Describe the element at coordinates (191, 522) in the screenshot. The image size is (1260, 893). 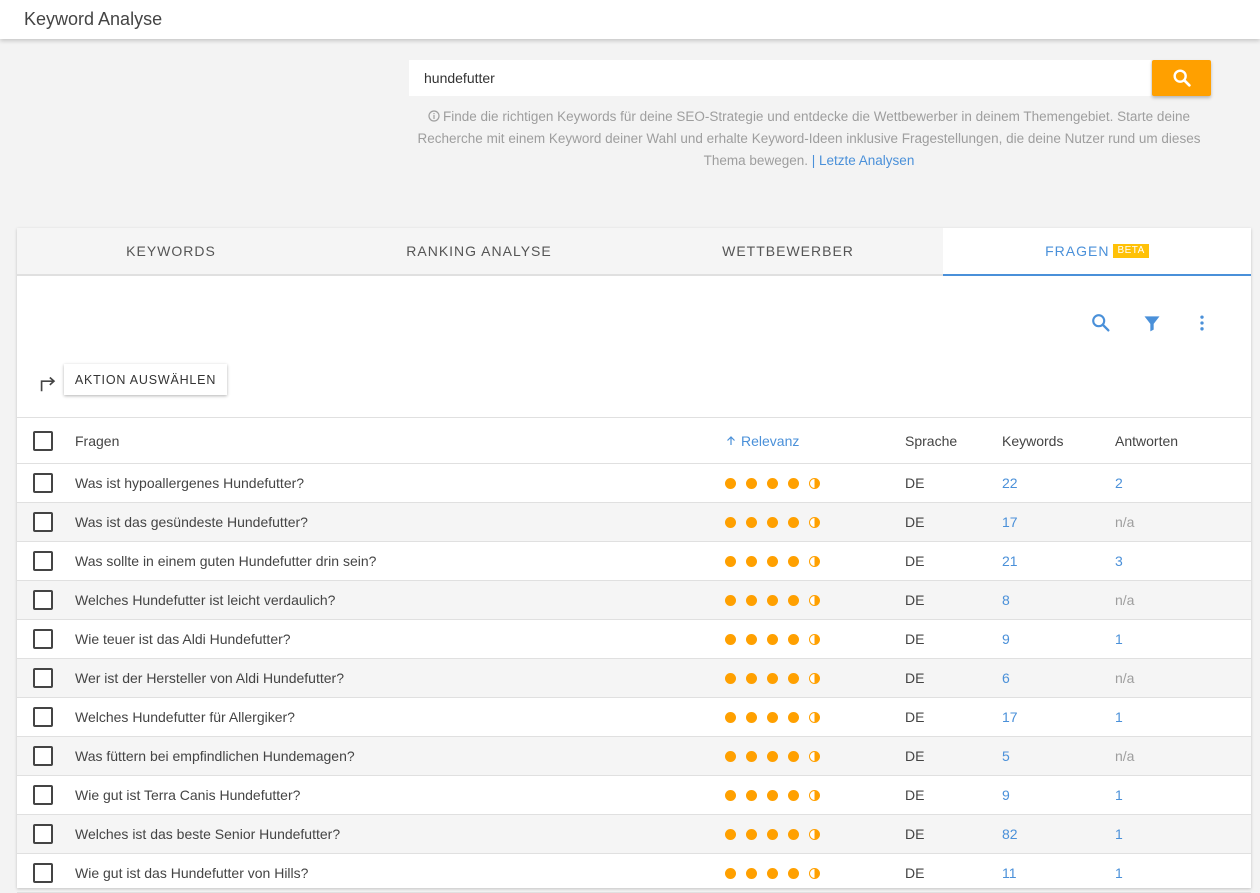
I see `question-text: Was ist das gesündeste Hundefutter?` at that location.